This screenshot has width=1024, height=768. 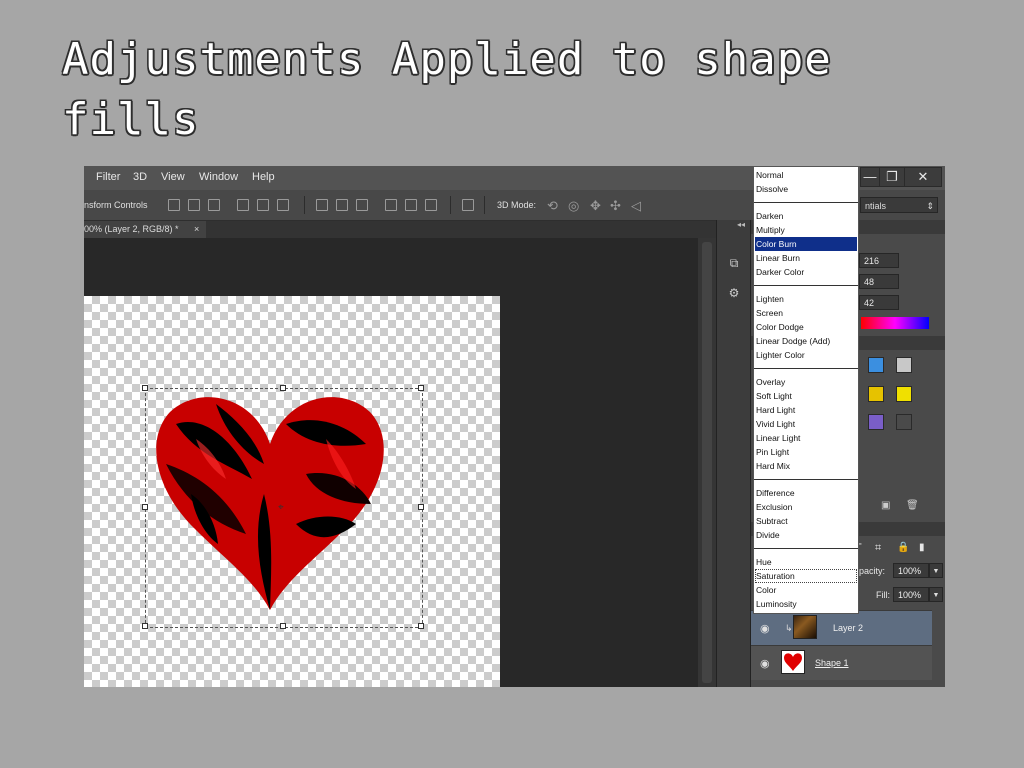 I want to click on properties-icon: ⚙, so click(x=734, y=293).